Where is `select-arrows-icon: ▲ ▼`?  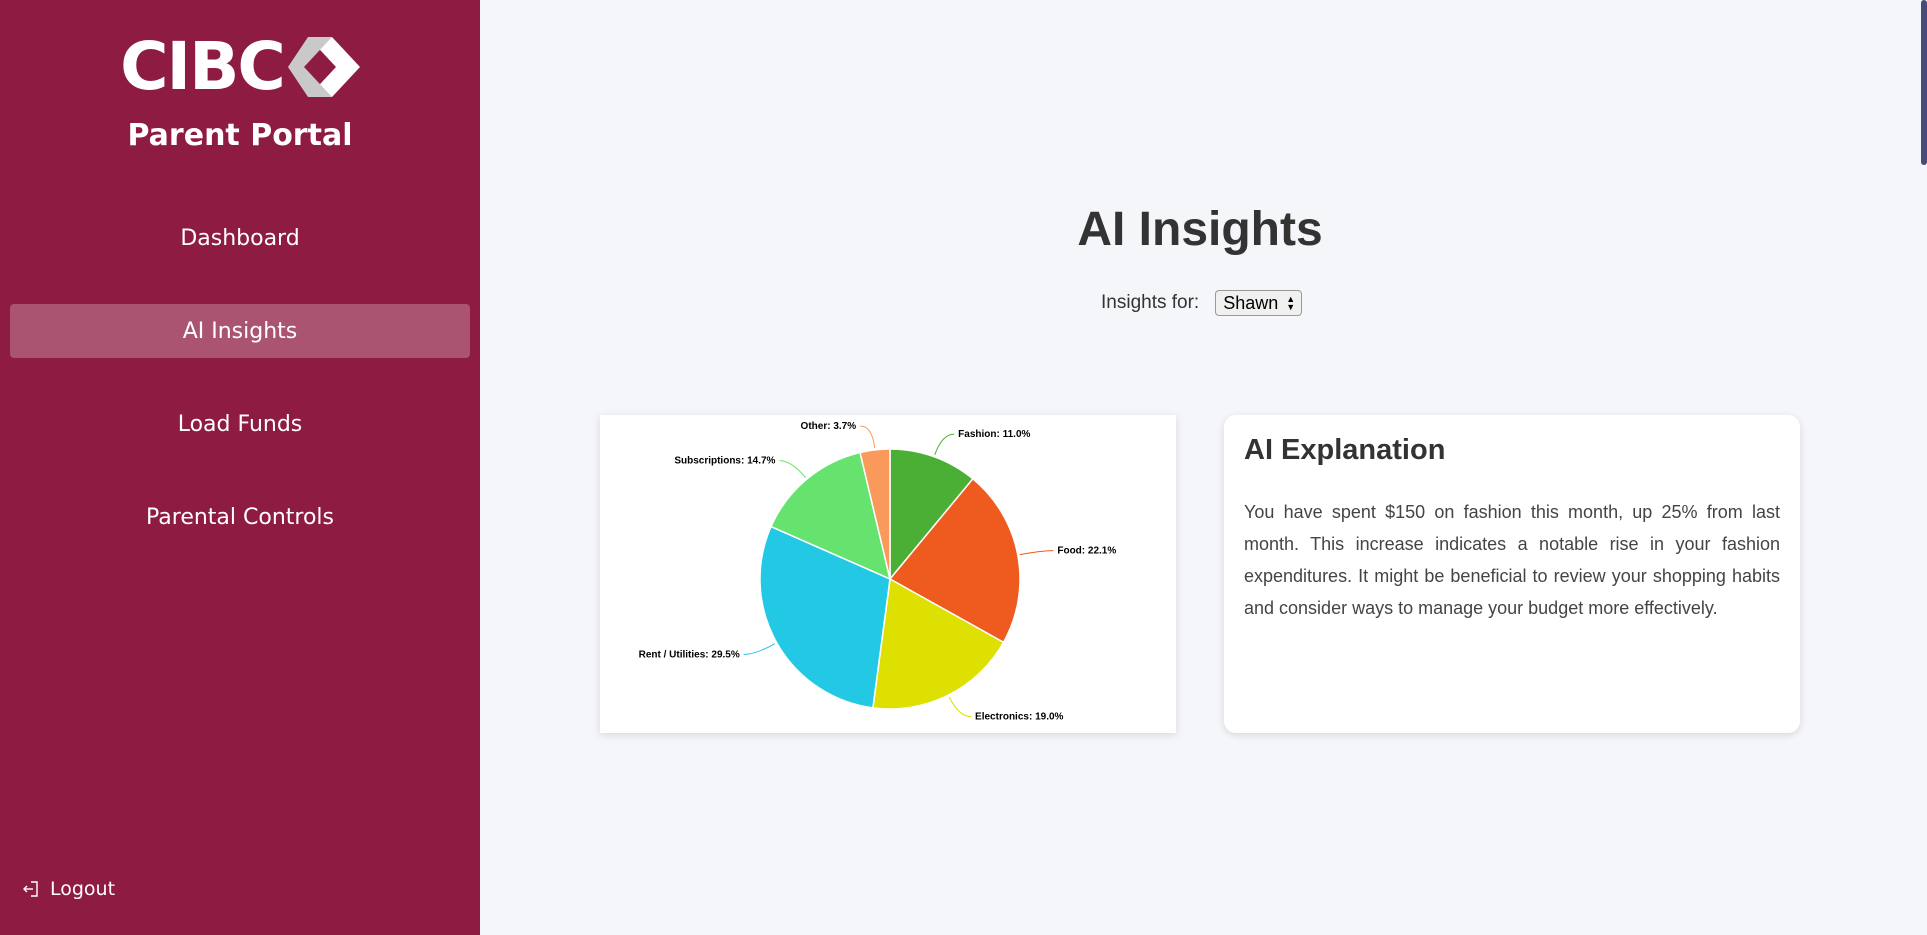
select-arrows-icon: ▲ ▼ is located at coordinates (1291, 303).